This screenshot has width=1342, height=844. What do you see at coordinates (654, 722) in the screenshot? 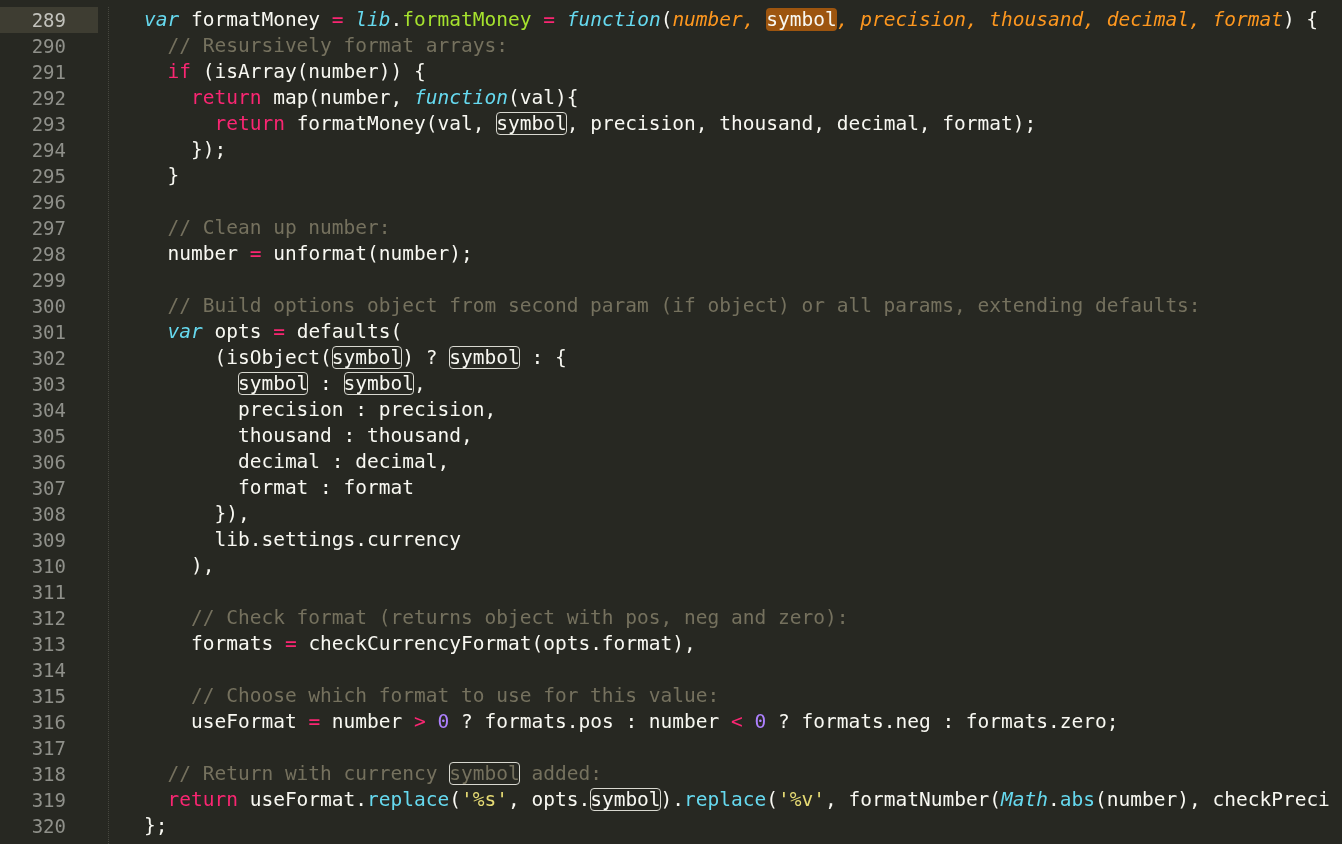
I see `code-line: useFormat = number > 0 ? formats.pos : number < 0 ? formats.neg : formats.zero;` at bounding box center [654, 722].